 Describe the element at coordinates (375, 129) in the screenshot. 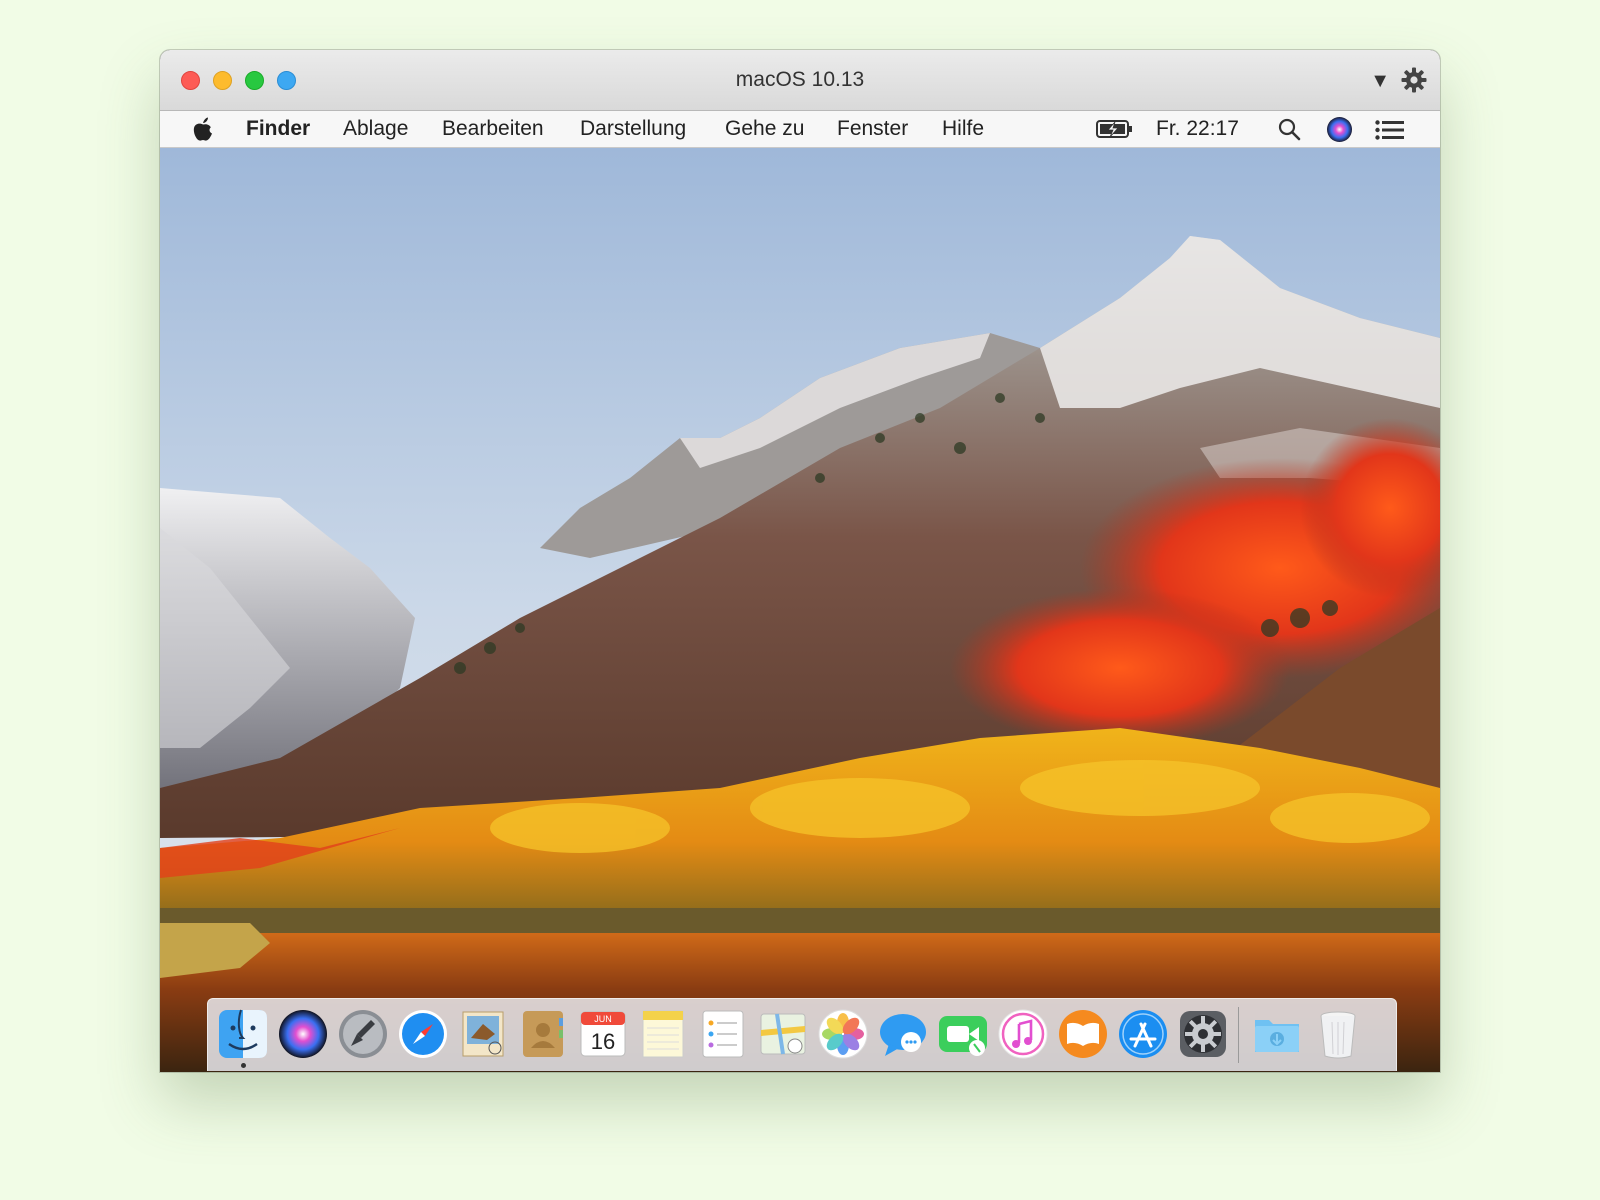

I see `menu-ablage: Ablage` at that location.